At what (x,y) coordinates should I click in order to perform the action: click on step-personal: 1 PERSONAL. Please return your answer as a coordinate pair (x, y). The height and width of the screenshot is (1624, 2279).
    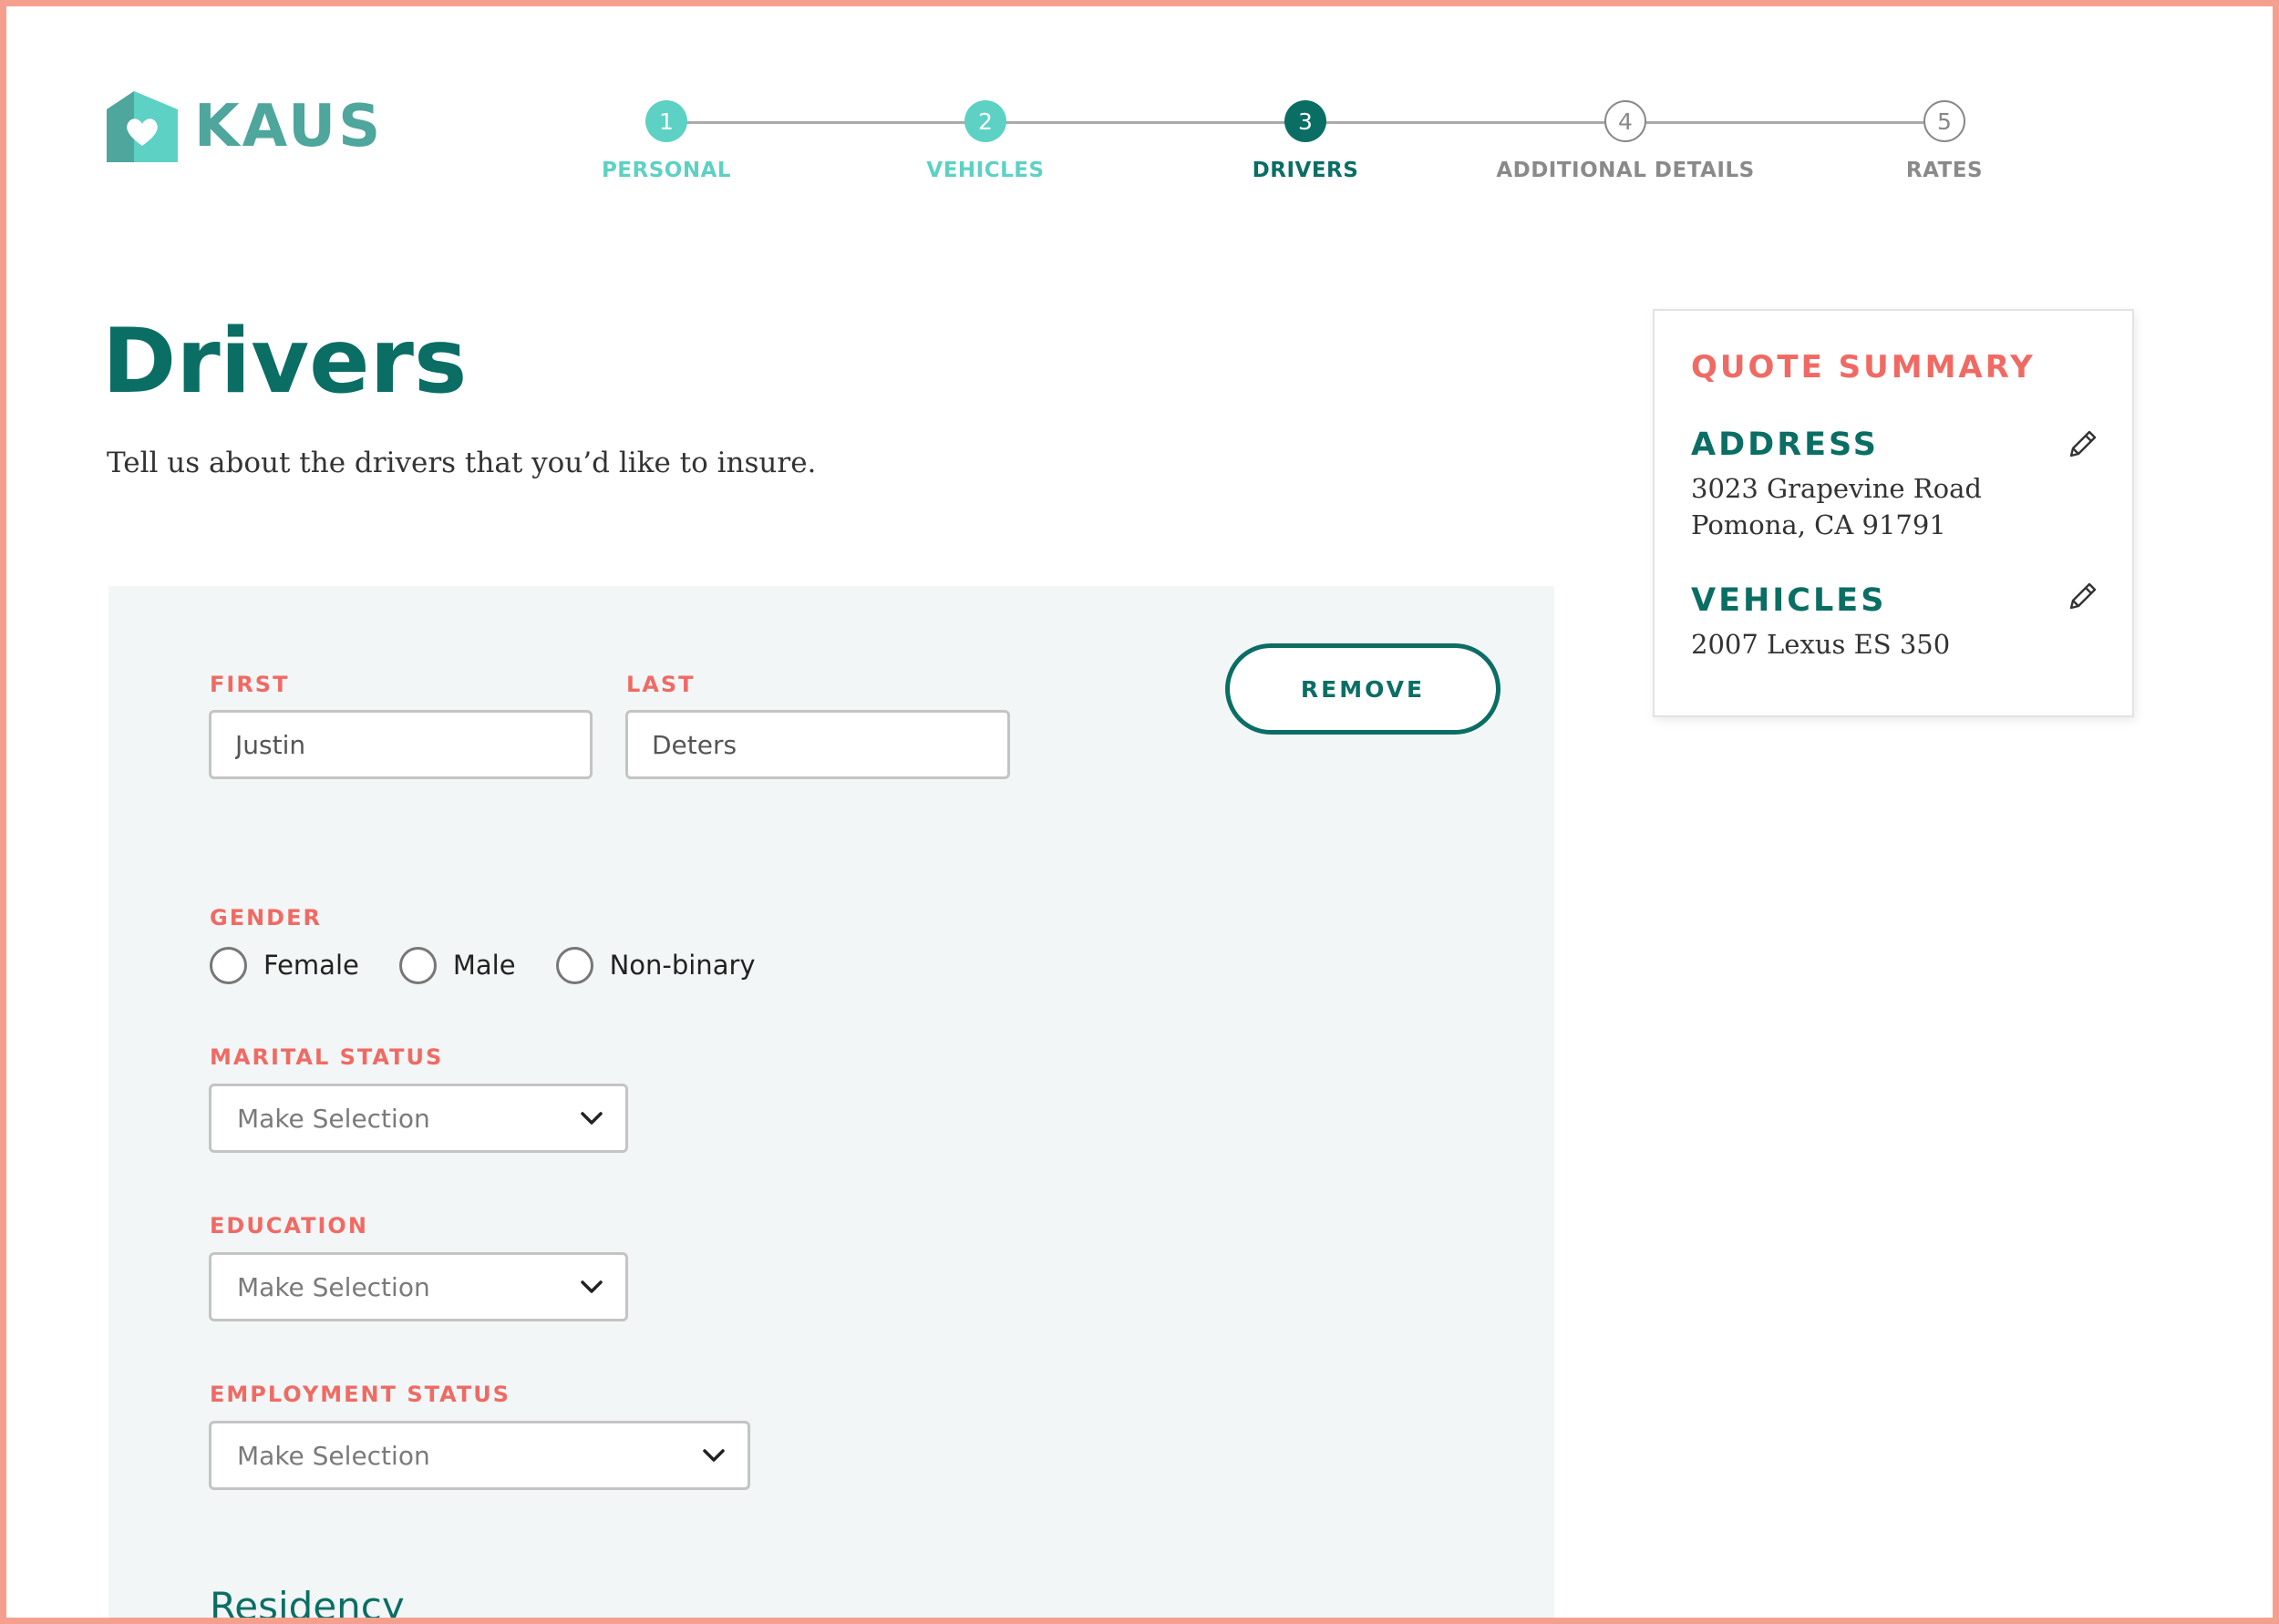
    Looking at the image, I should click on (666, 141).